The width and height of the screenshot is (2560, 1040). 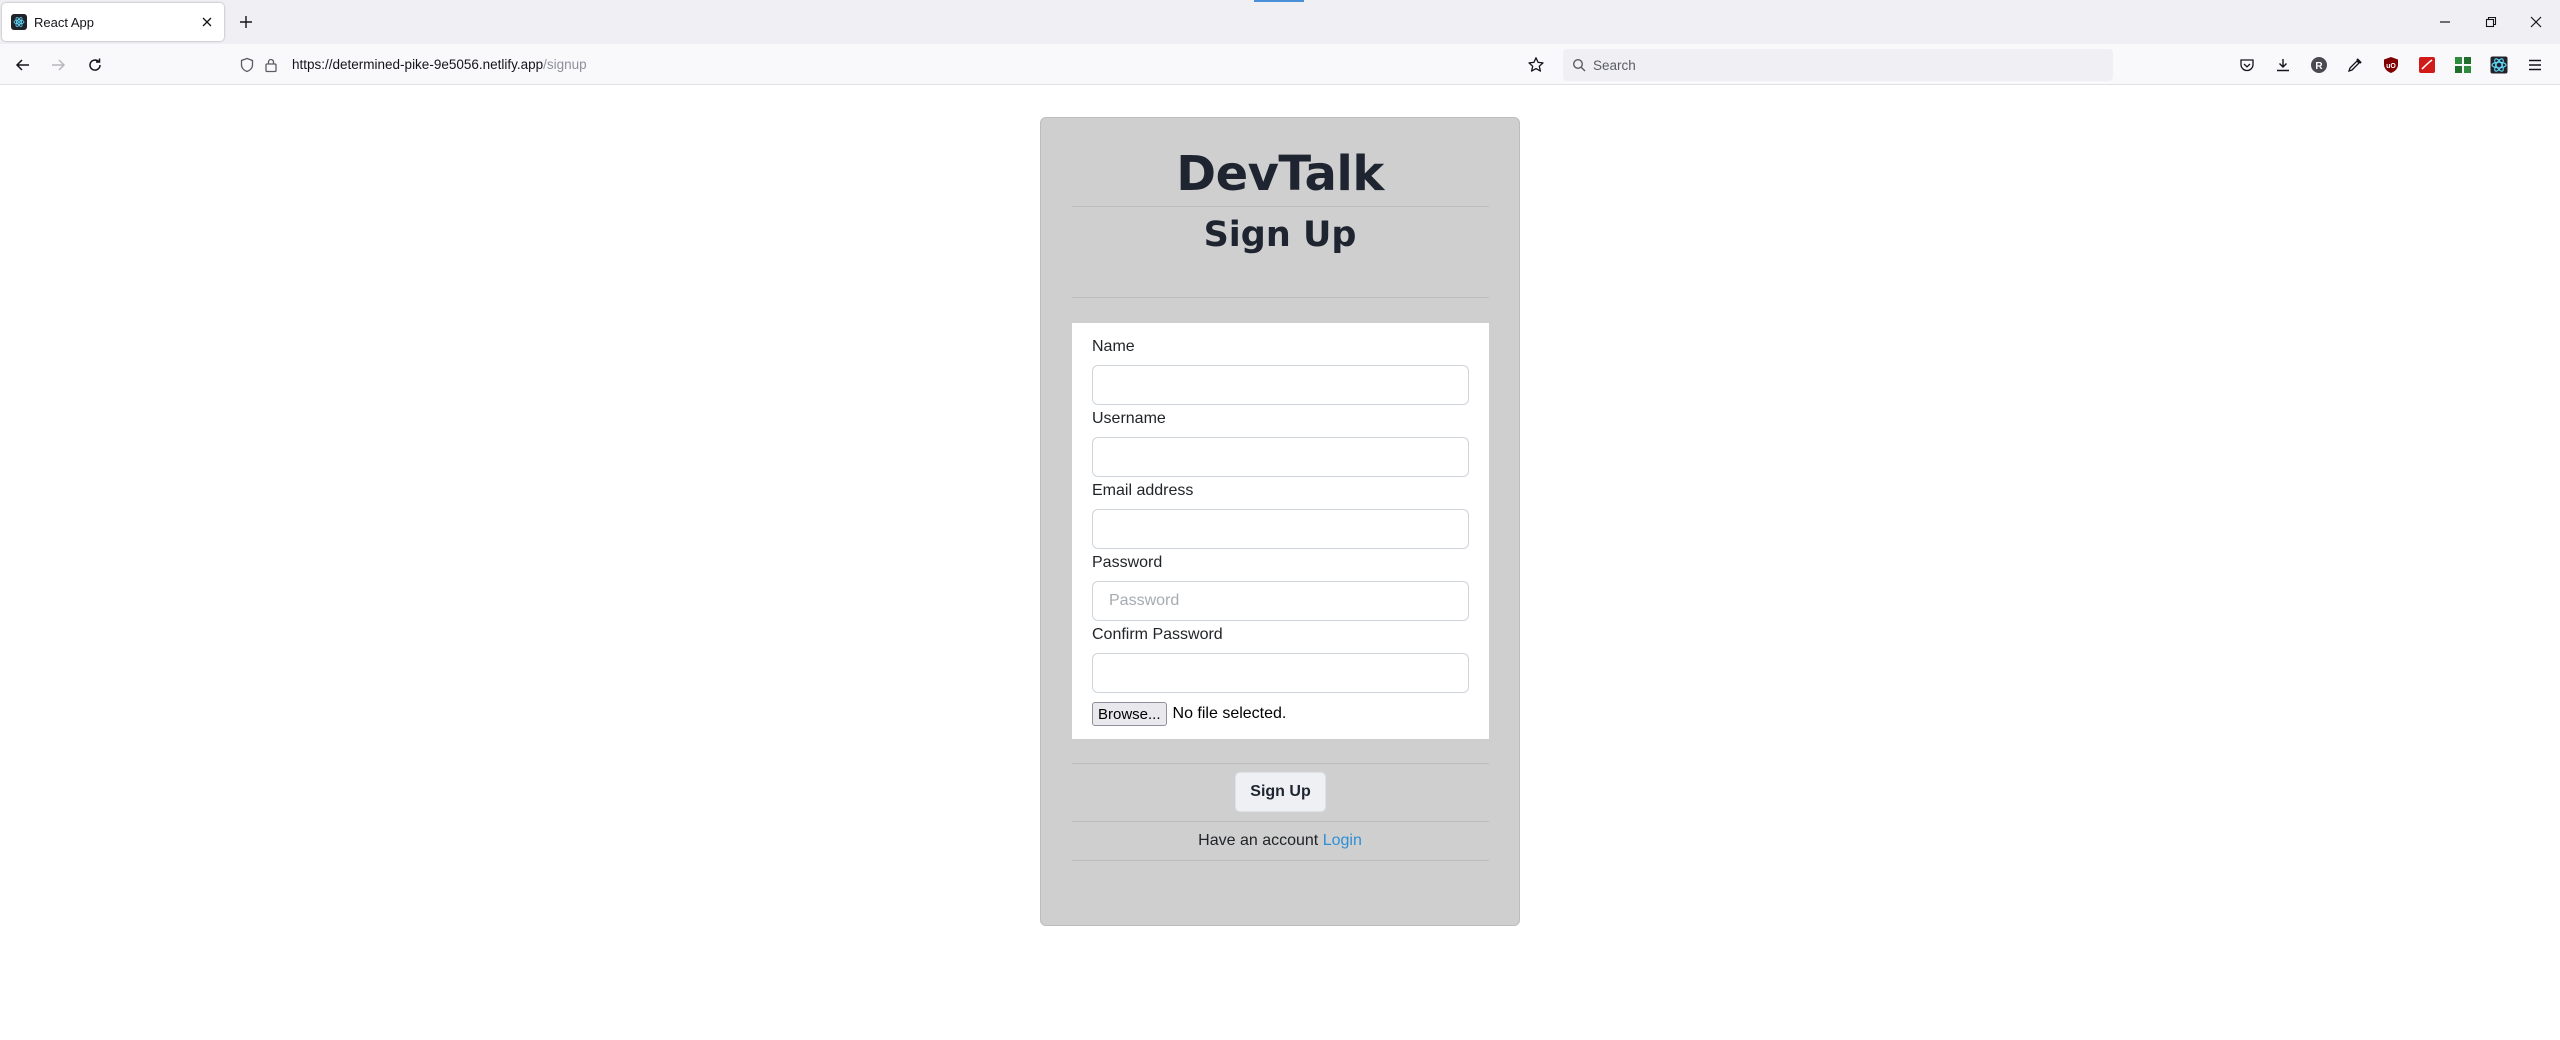 I want to click on eyedropper-icon, so click(x=2355, y=65).